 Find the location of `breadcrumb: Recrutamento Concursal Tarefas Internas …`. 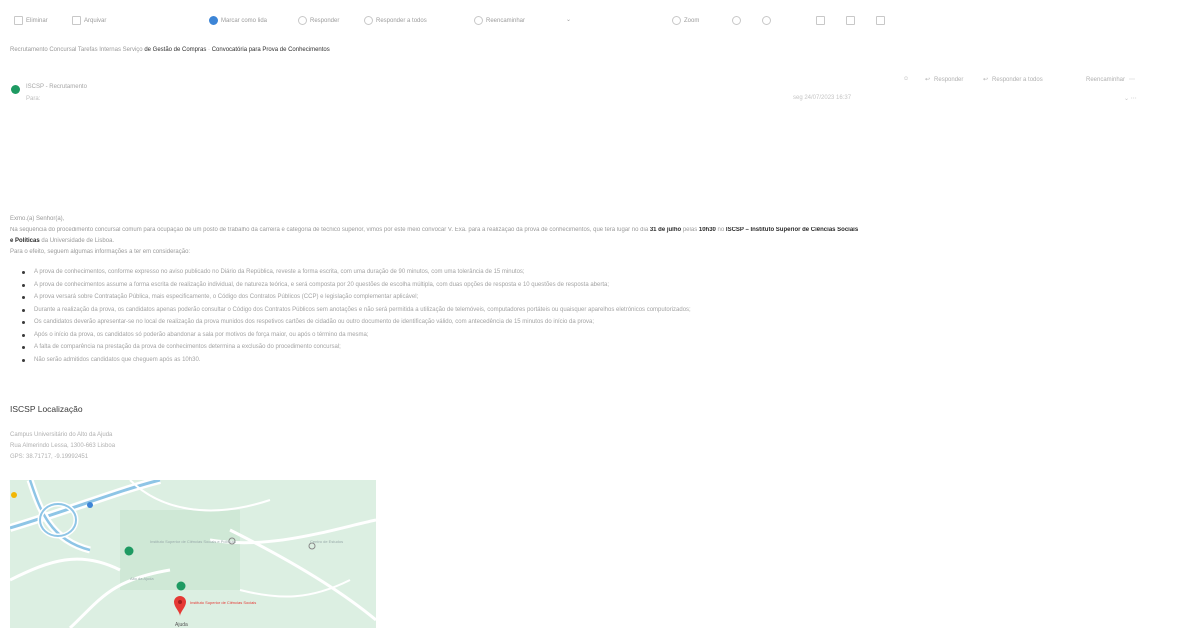

breadcrumb: Recrutamento Concursal Tarefas Internas … is located at coordinates (170, 50).